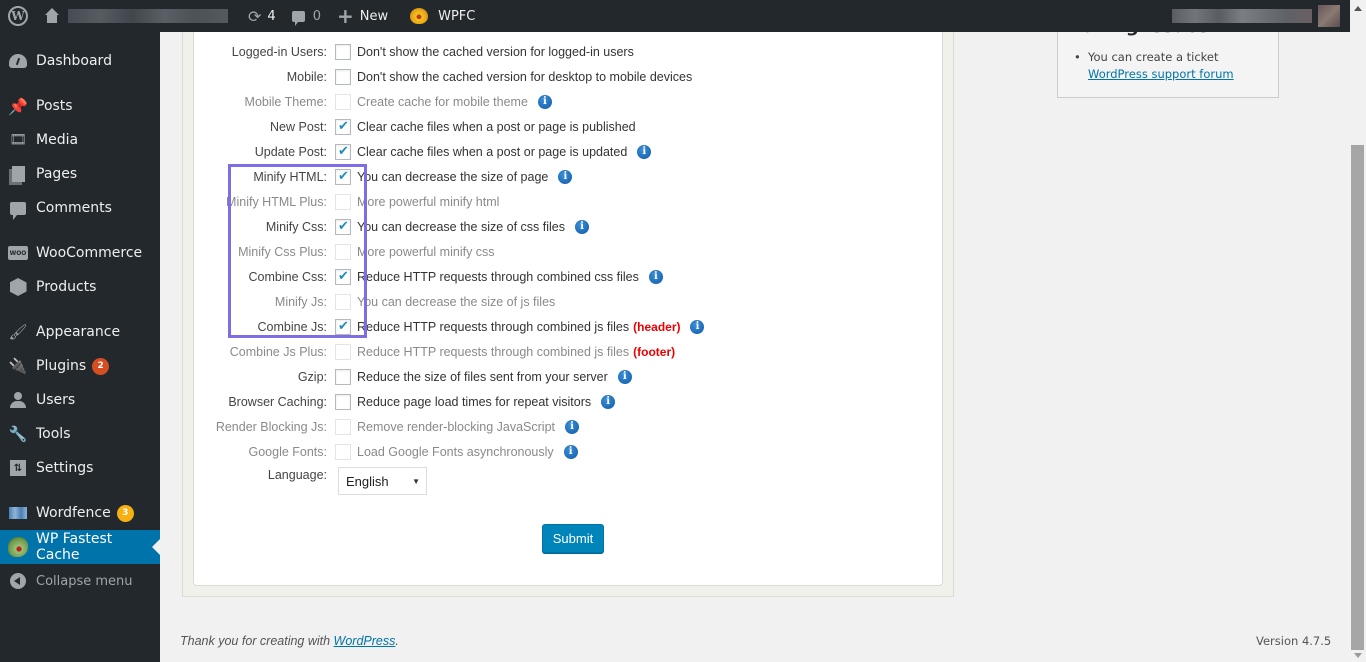 This screenshot has width=1366, height=662. I want to click on wordpress-logo-icon: W, so click(18, 16).